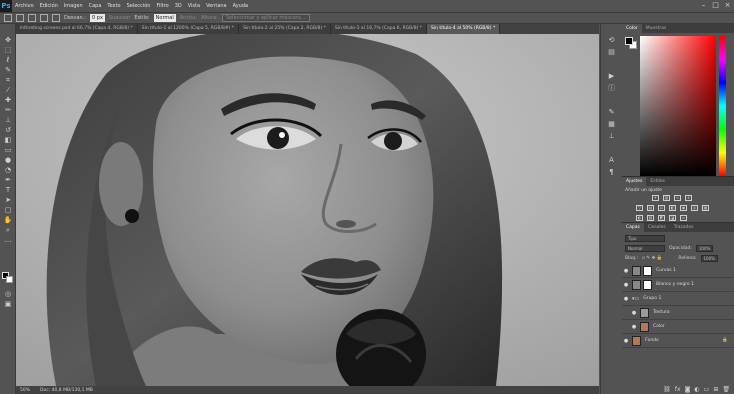  What do you see at coordinates (611, 136) in the screenshot?
I see `clone-source-icon: ⊥` at bounding box center [611, 136].